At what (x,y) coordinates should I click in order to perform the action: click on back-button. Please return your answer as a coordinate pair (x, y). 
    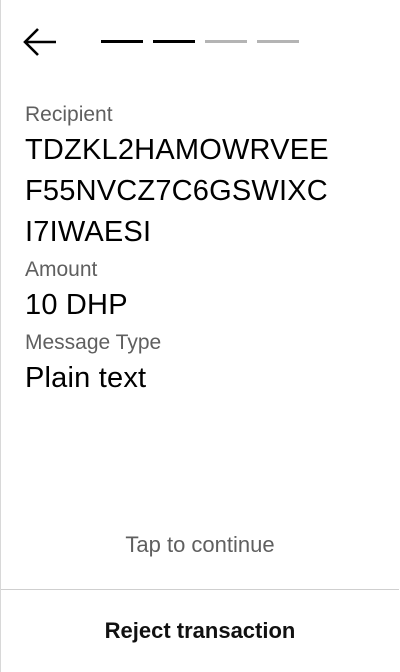
    Looking at the image, I should click on (43, 44).